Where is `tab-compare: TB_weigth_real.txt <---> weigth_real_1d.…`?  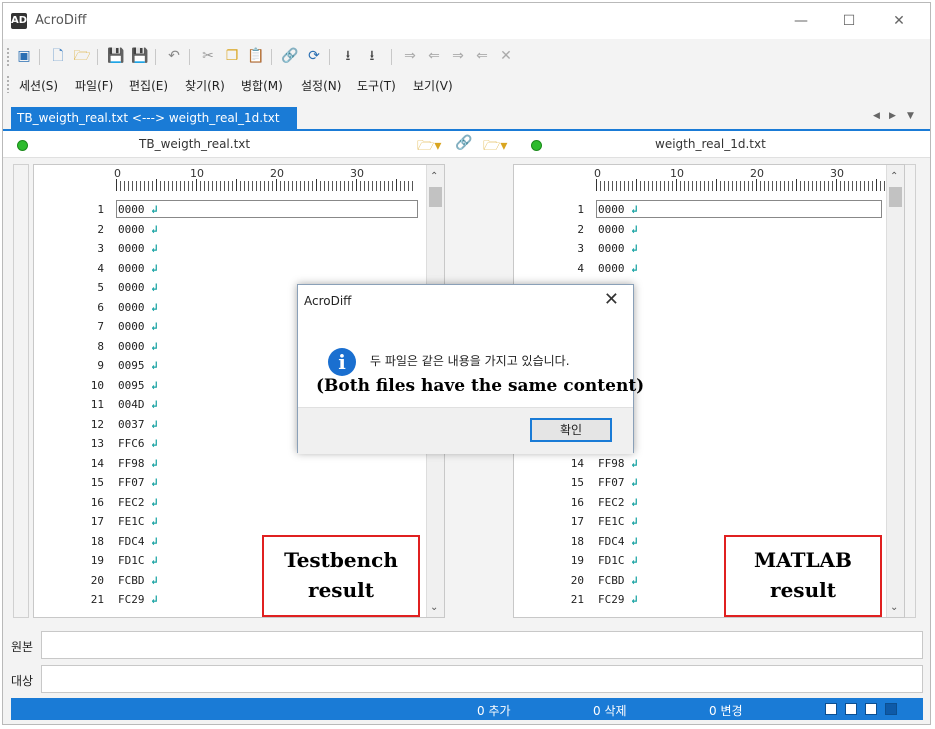
tab-compare: TB_weigth_real.txt <---> weigth_real_1d.… is located at coordinates (154, 127).